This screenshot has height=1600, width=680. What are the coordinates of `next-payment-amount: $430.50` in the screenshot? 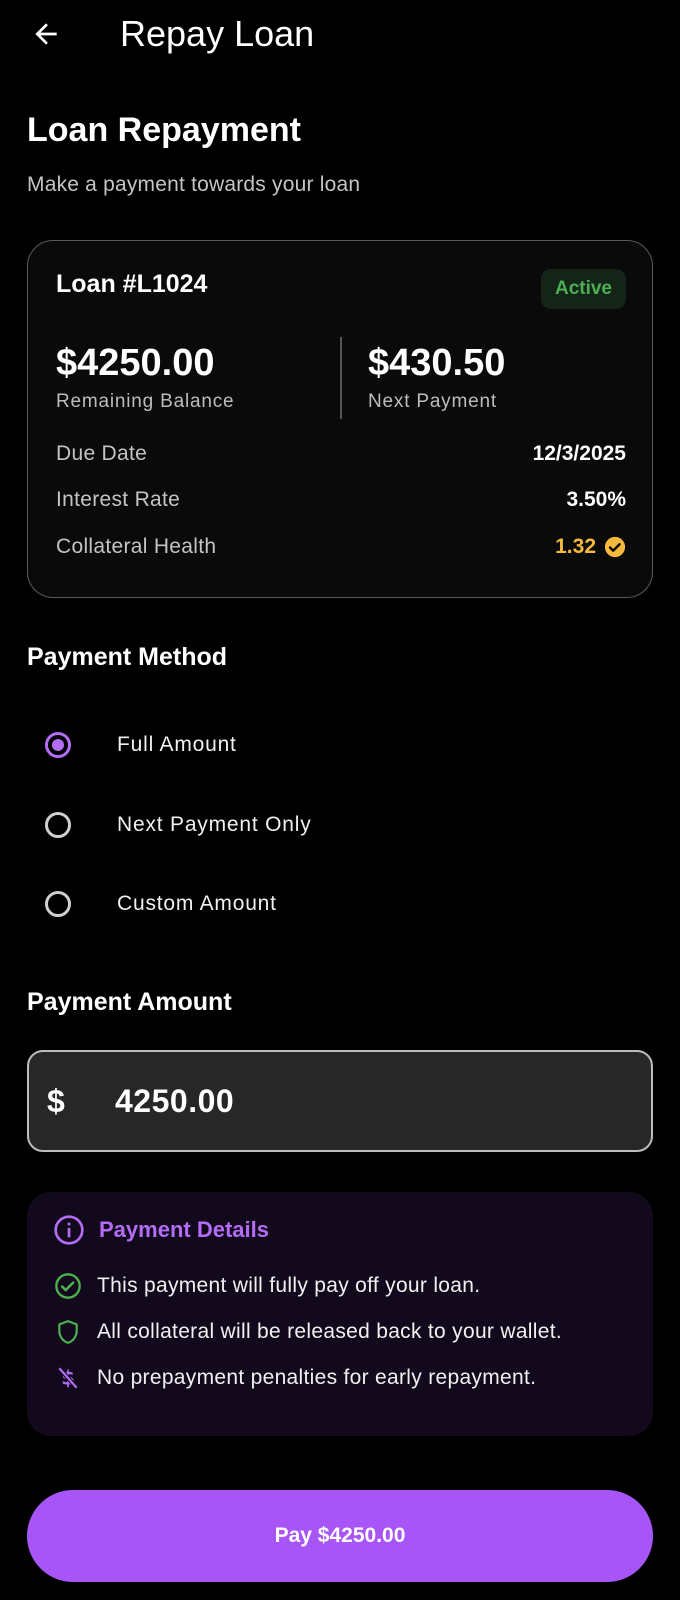 It's located at (437, 363).